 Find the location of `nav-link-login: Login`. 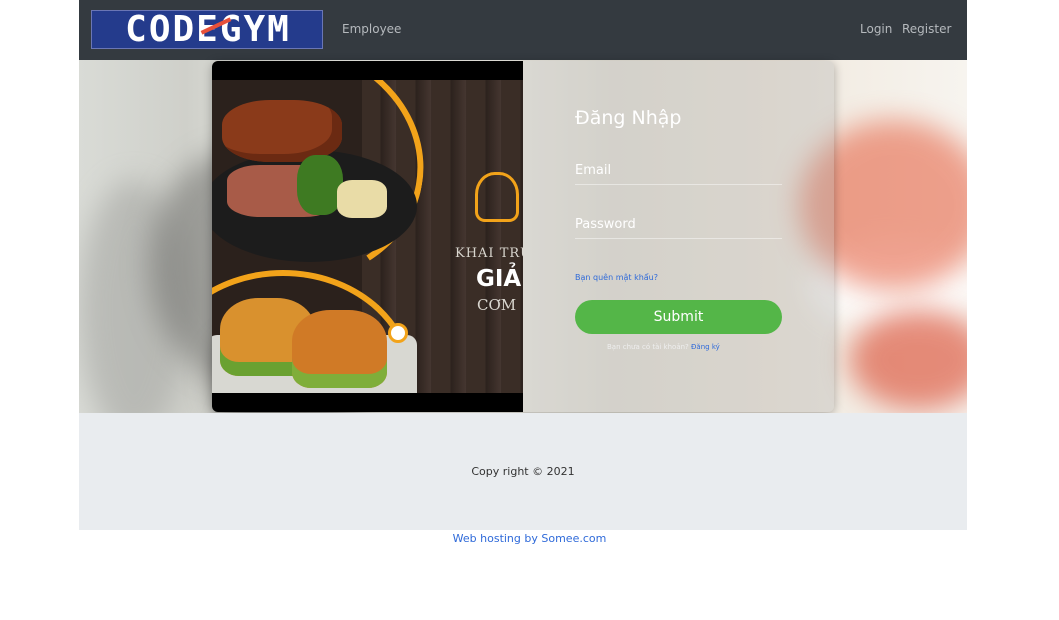

nav-link-login: Login is located at coordinates (876, 29).